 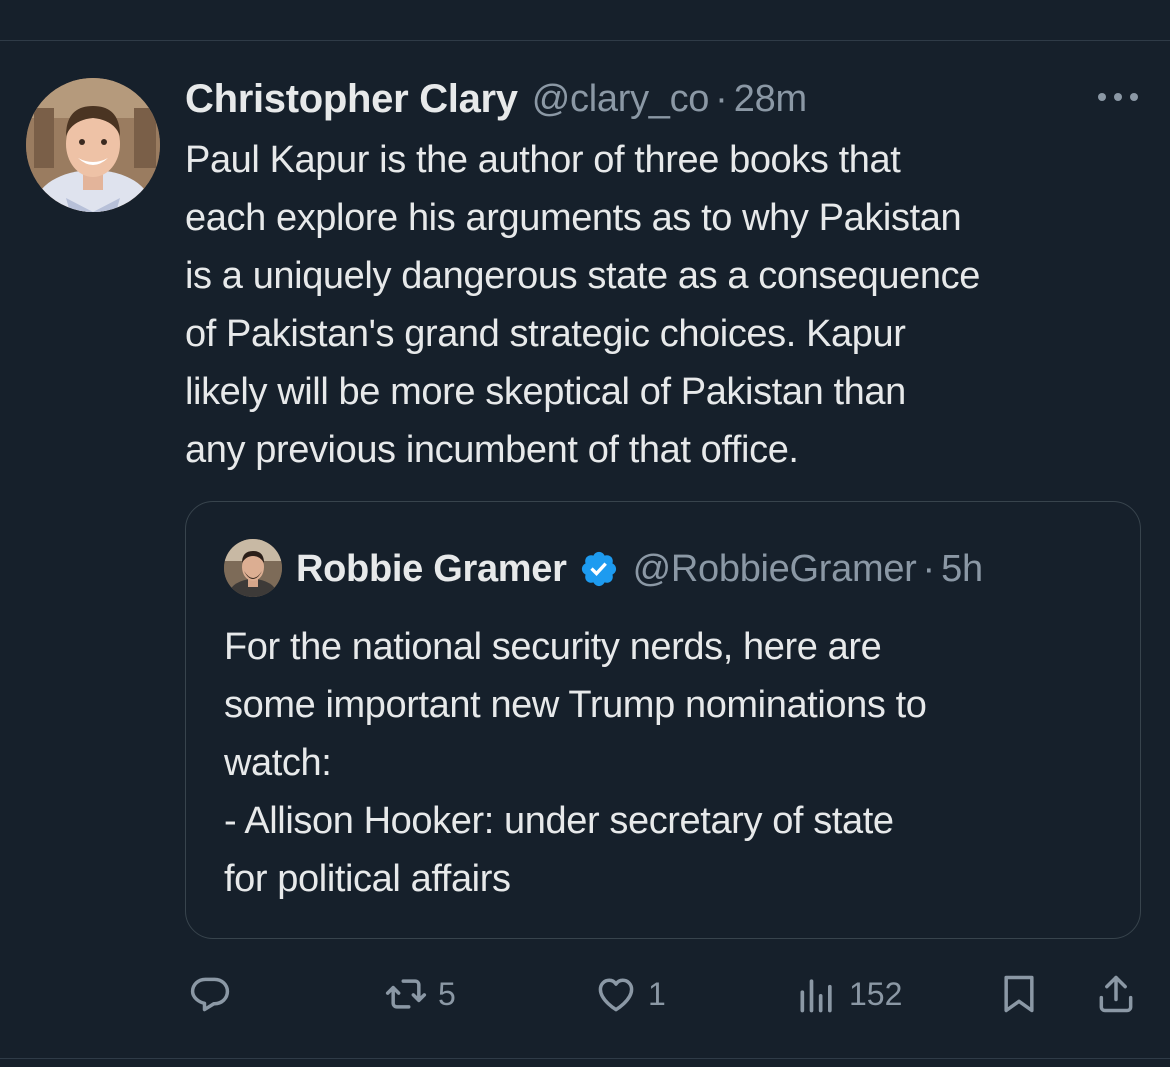 I want to click on more-options-icon, so click(x=1118, y=97).